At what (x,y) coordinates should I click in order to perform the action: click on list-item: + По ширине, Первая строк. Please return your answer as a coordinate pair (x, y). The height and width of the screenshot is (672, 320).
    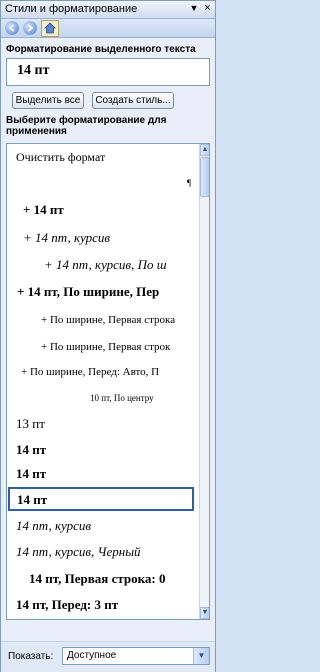
    Looking at the image, I should click on (125, 347).